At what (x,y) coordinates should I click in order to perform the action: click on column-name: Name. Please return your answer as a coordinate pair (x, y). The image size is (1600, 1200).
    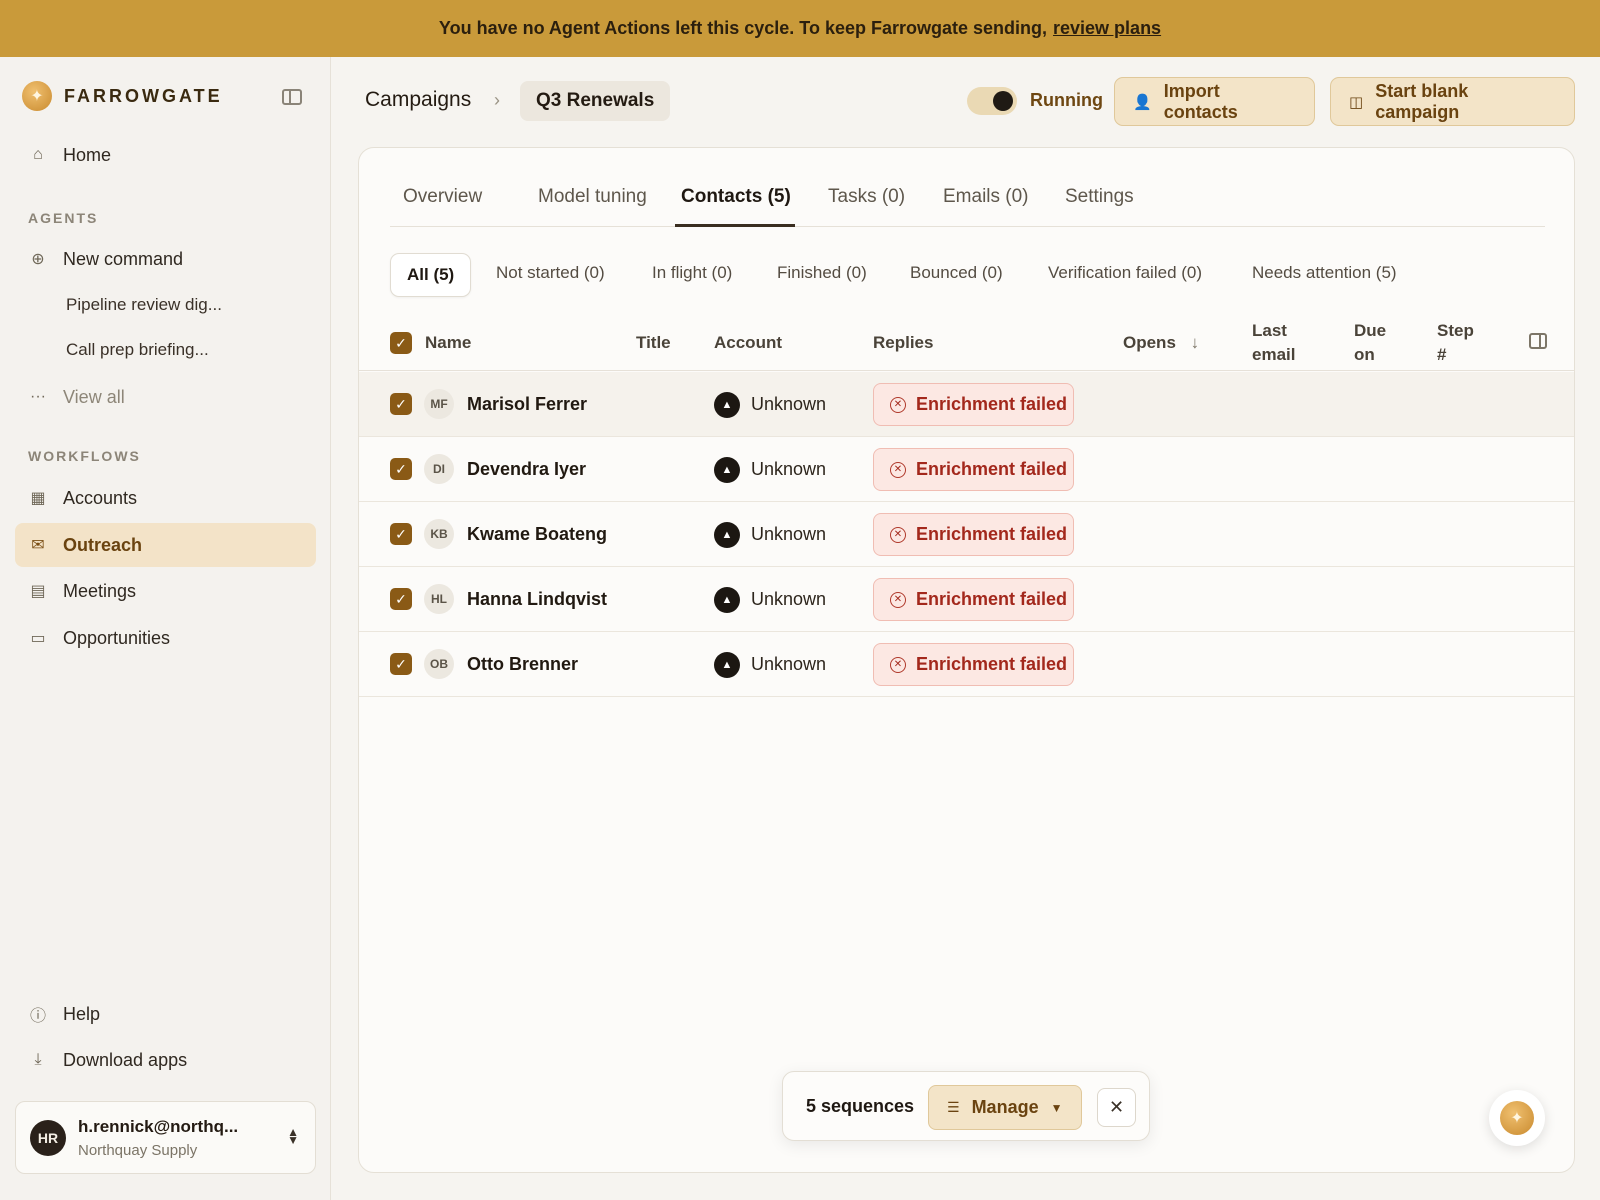
    Looking at the image, I should click on (448, 343).